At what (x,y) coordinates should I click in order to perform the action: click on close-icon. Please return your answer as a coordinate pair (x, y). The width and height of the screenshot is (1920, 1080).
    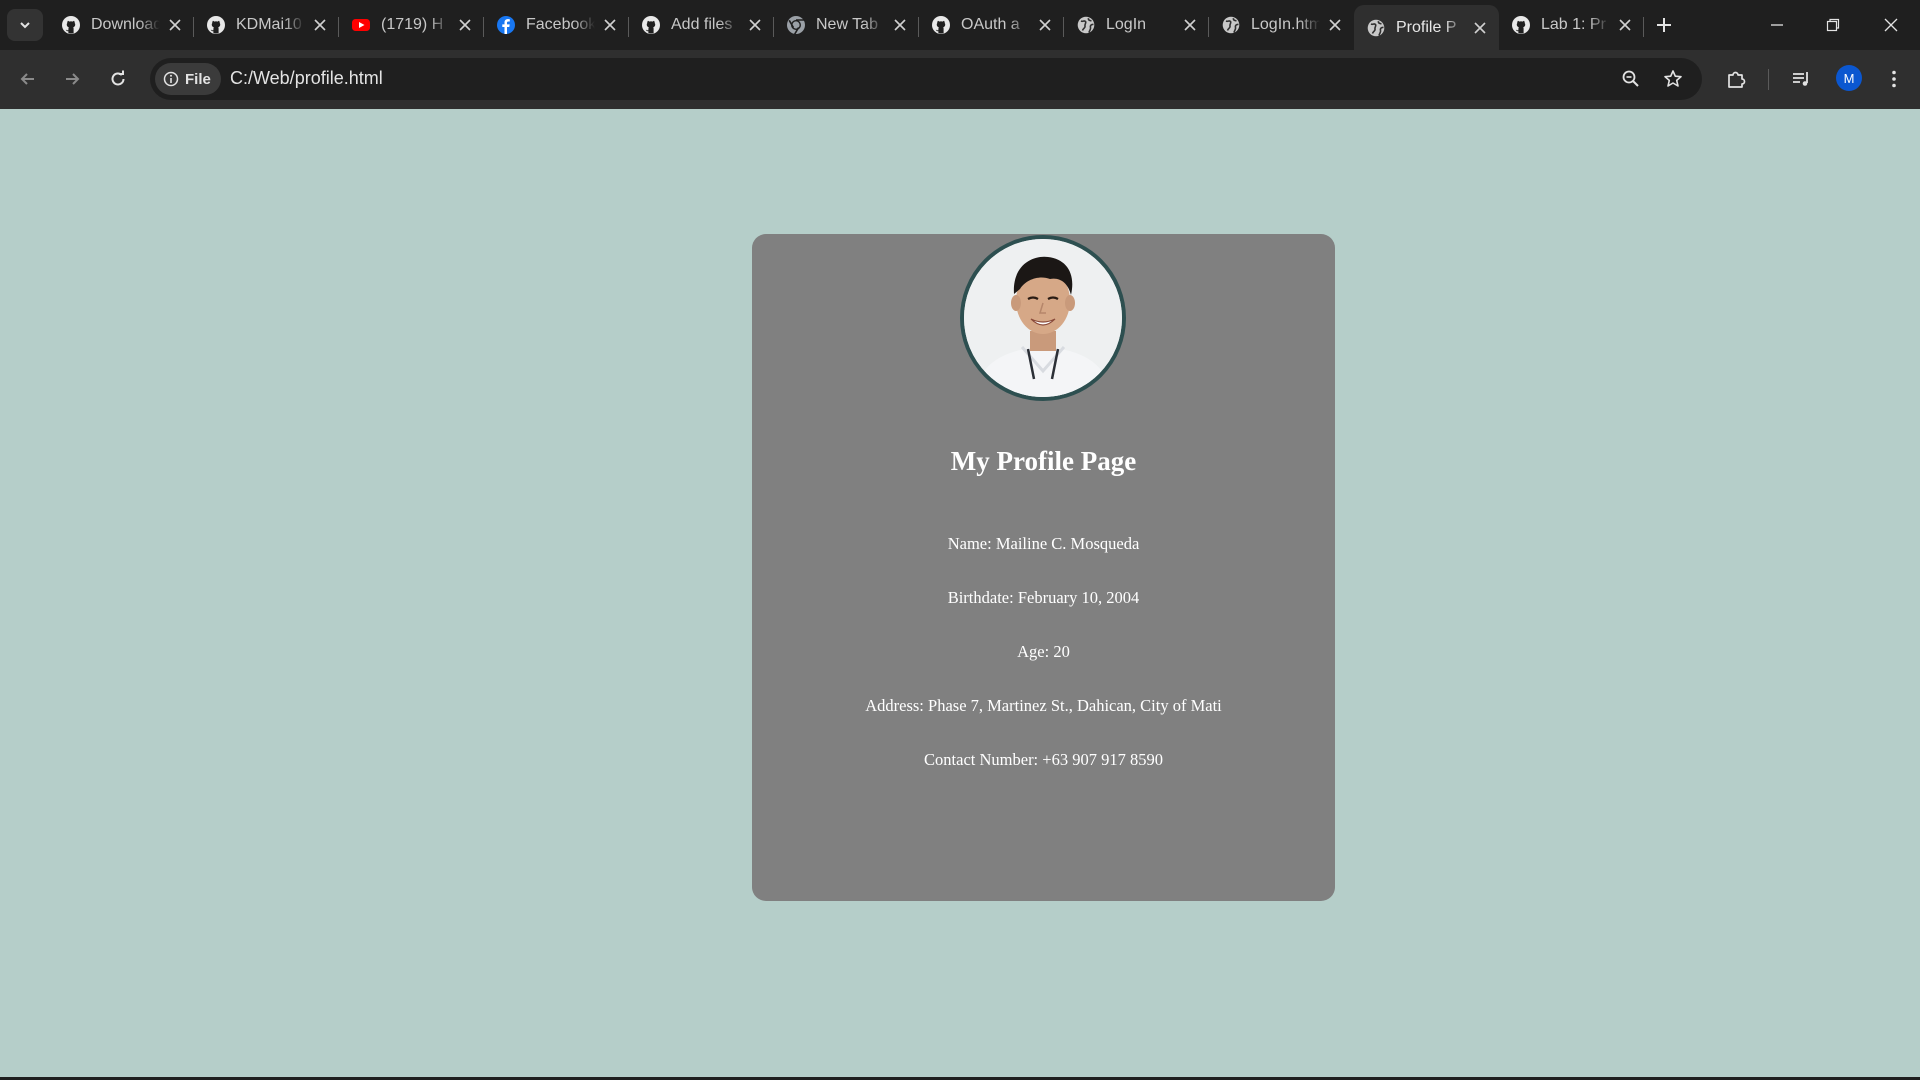
    Looking at the image, I should click on (1891, 25).